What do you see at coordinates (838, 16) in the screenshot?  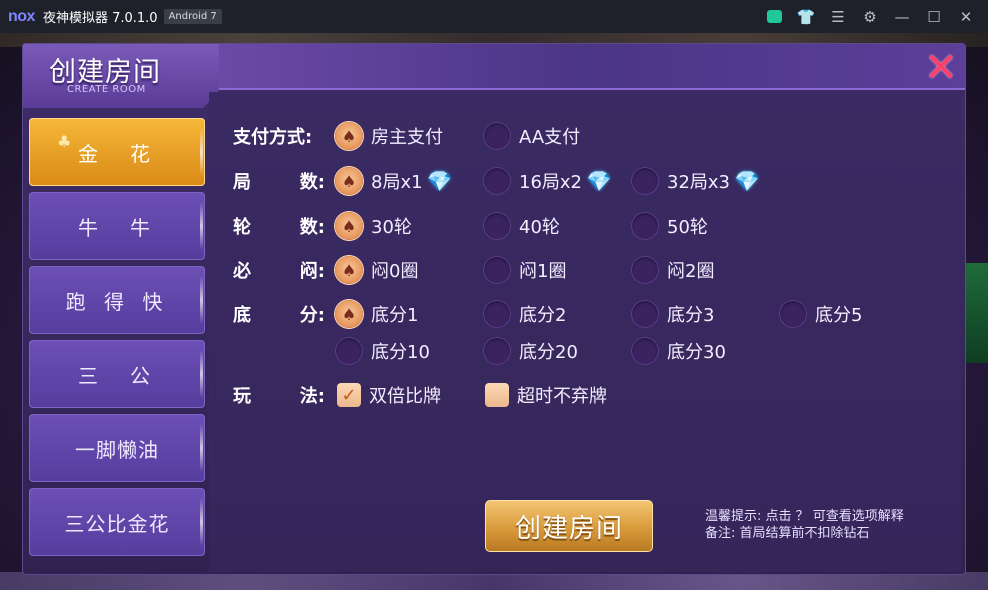 I see `menu-icon: ☰` at bounding box center [838, 16].